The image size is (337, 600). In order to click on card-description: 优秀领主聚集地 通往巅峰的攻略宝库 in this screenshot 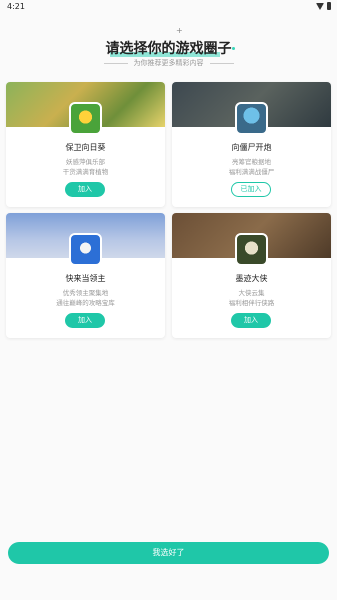, I will do `click(85, 298)`.